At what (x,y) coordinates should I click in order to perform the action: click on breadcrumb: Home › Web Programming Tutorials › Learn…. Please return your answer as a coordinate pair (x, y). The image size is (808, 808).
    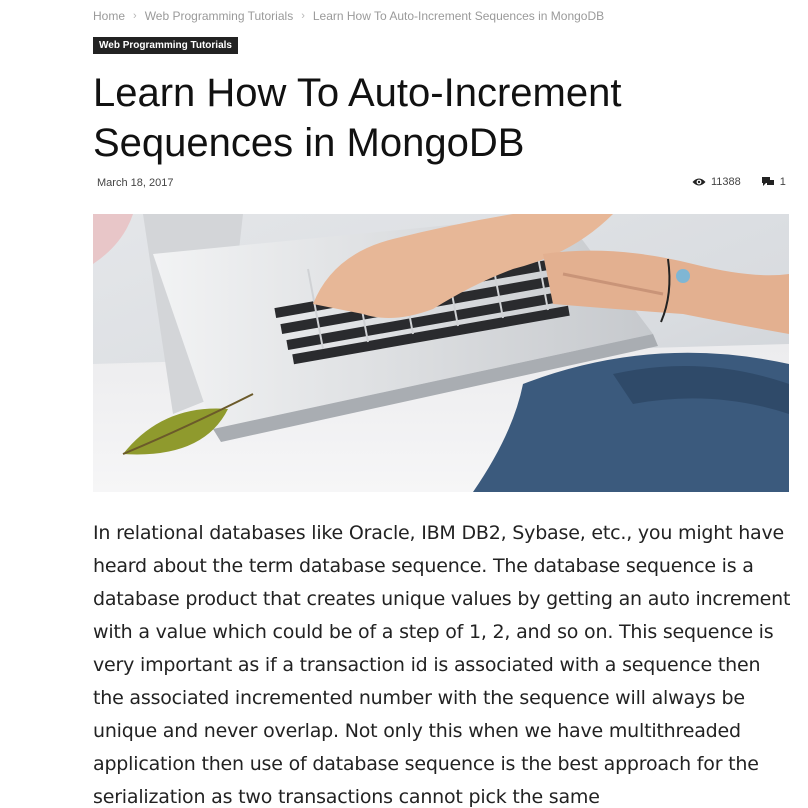
    Looking at the image, I should click on (348, 16).